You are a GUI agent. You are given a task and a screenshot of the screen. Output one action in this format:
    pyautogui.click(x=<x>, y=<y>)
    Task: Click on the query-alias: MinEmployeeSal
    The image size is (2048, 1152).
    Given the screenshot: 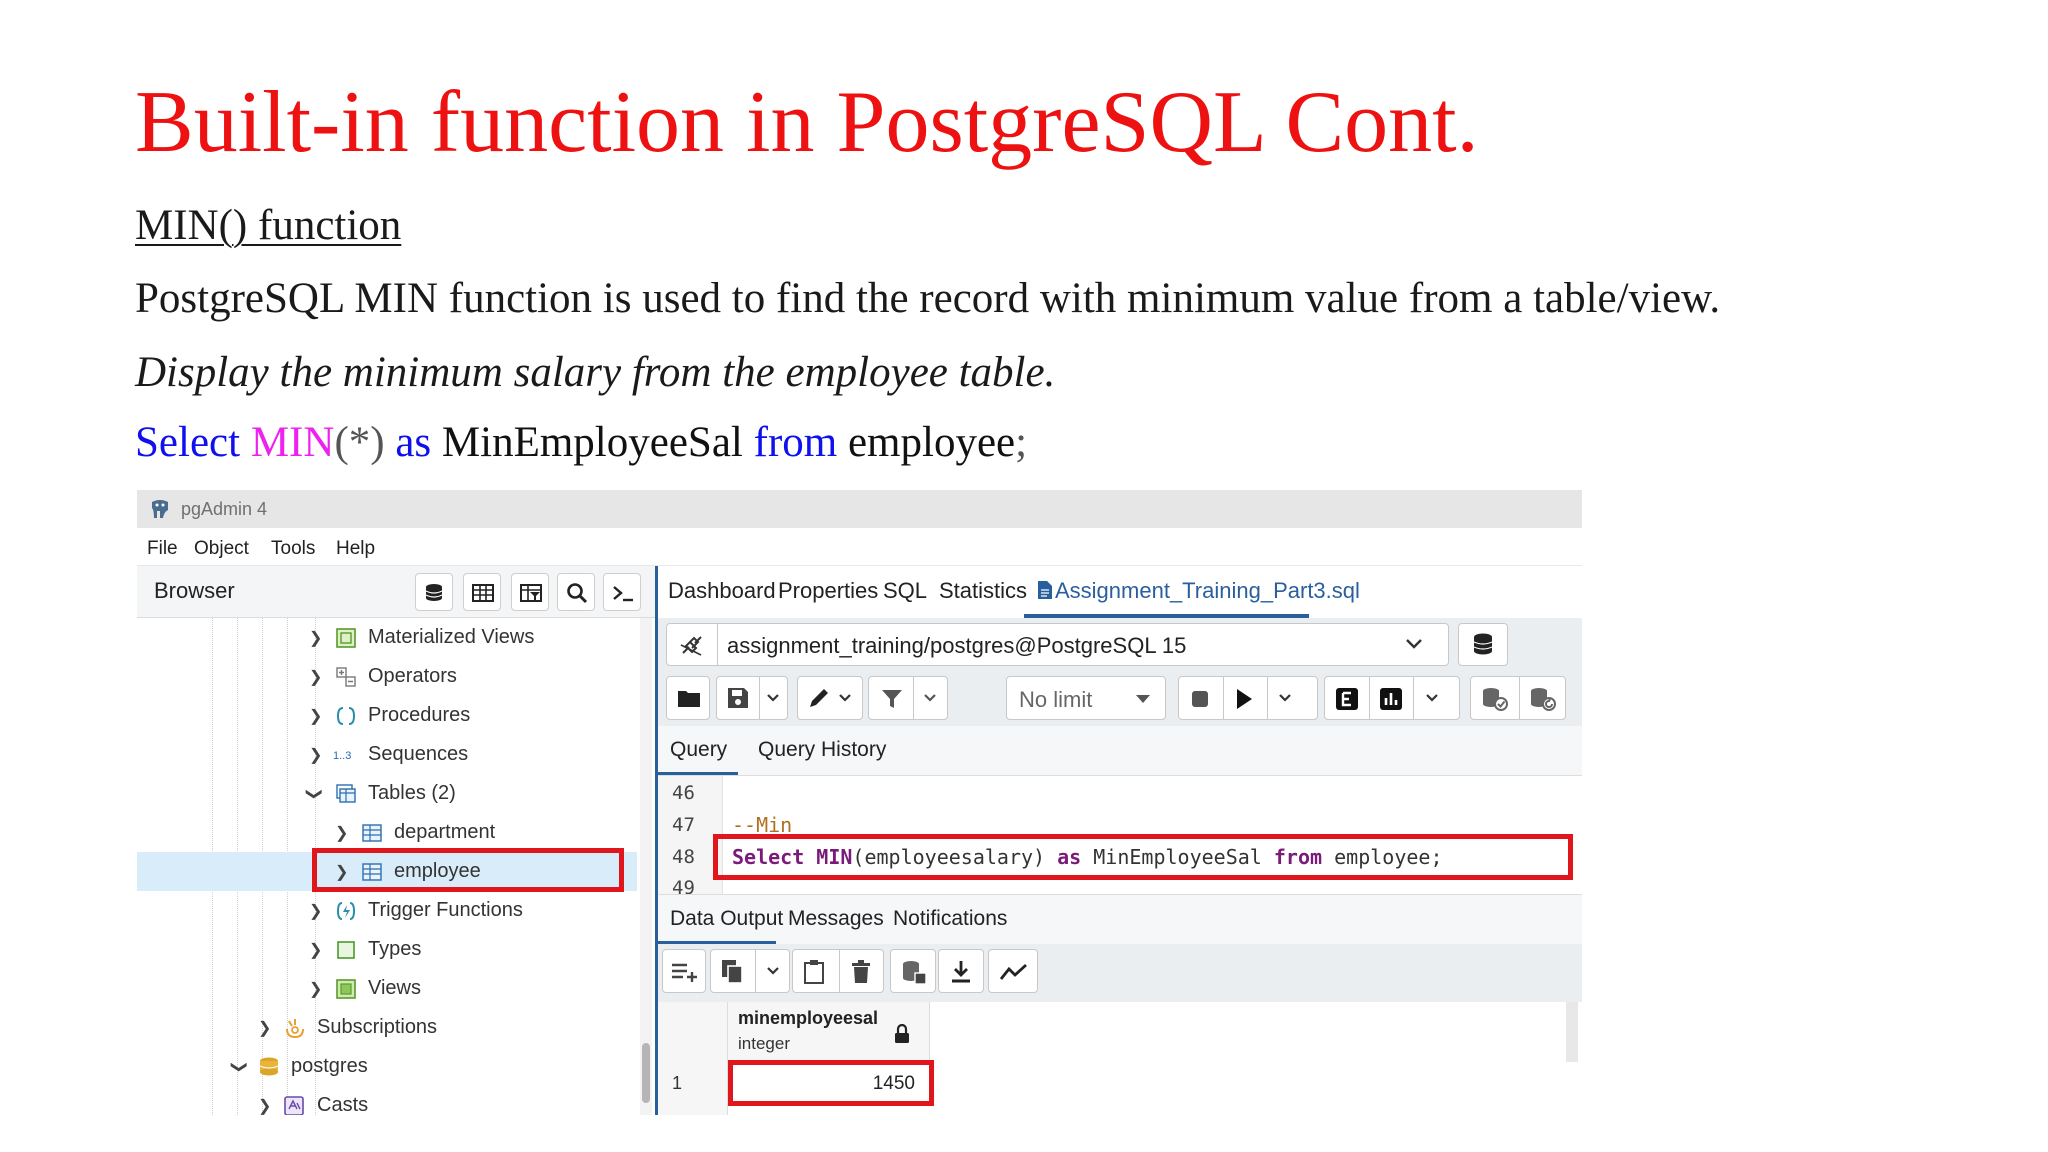 What is the action you would take?
    pyautogui.click(x=592, y=442)
    